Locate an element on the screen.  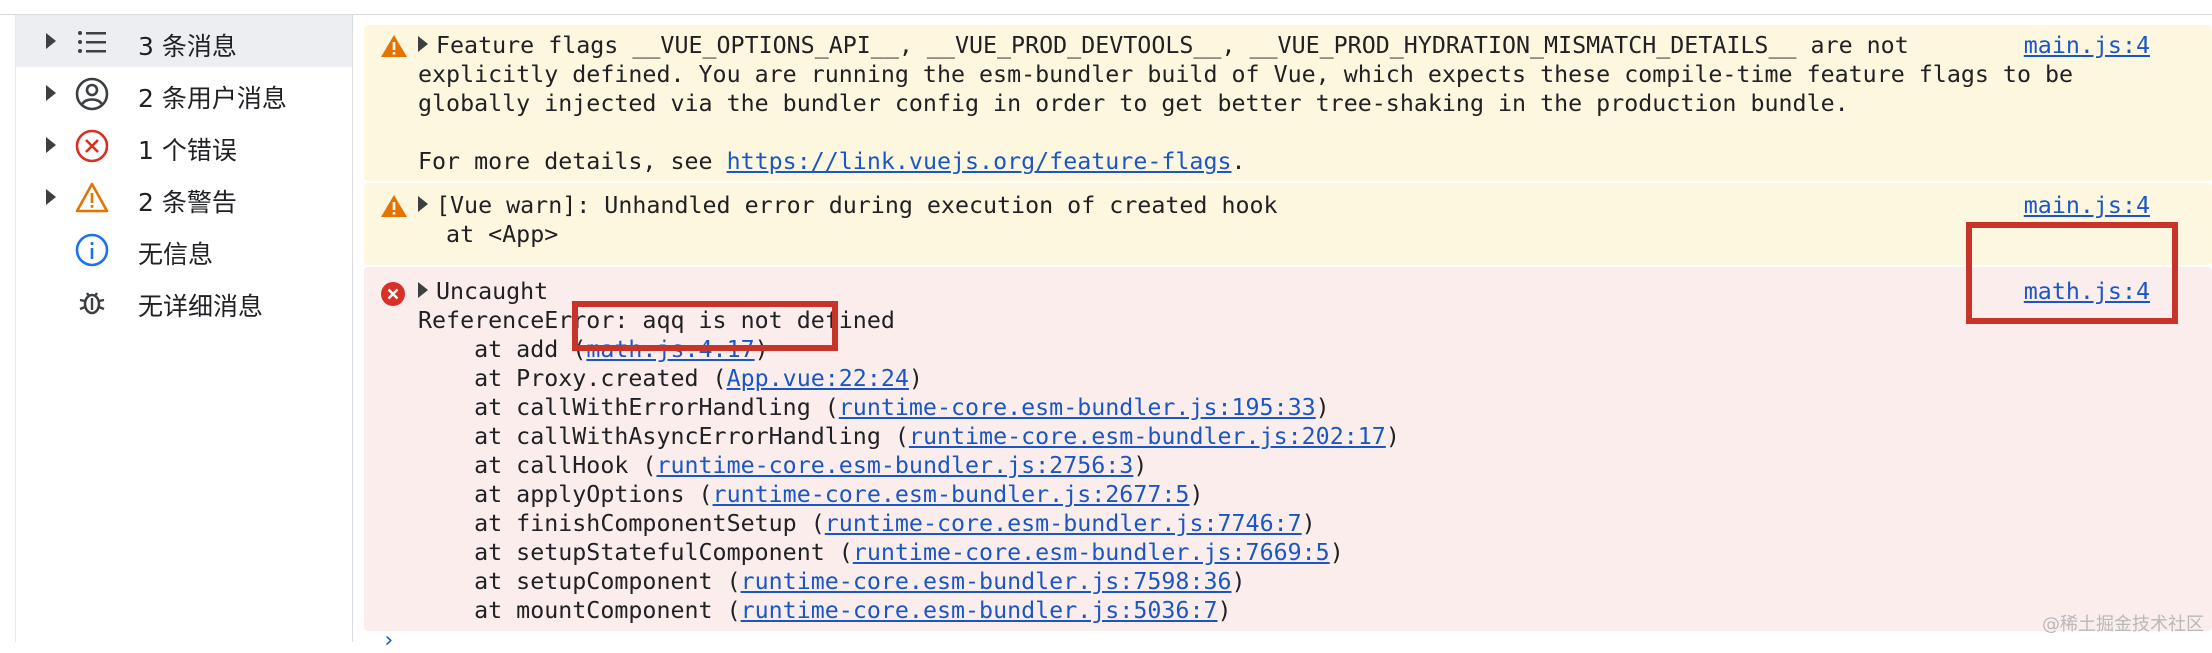
stack-source-link: runtime-core.esm-bundler.js:2756:3 is located at coordinates (894, 465).